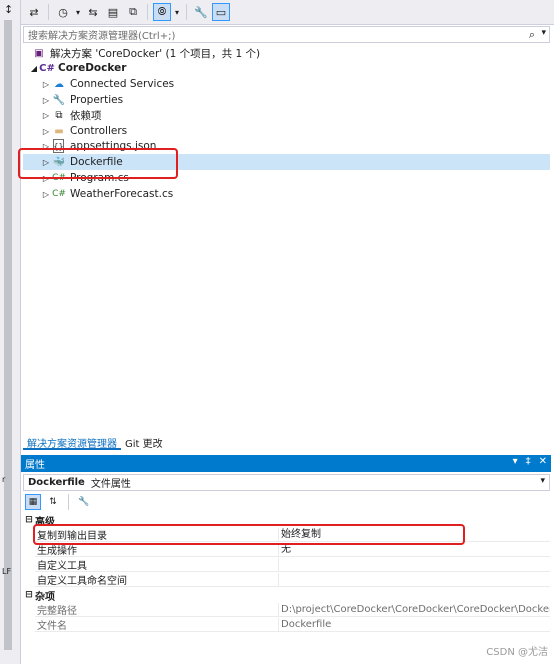 This screenshot has height=664, width=554. Describe the element at coordinates (286, 194) in the screenshot. I see `tree-item-weatherforecast: ▷ C# WeatherForecast.cs` at that location.